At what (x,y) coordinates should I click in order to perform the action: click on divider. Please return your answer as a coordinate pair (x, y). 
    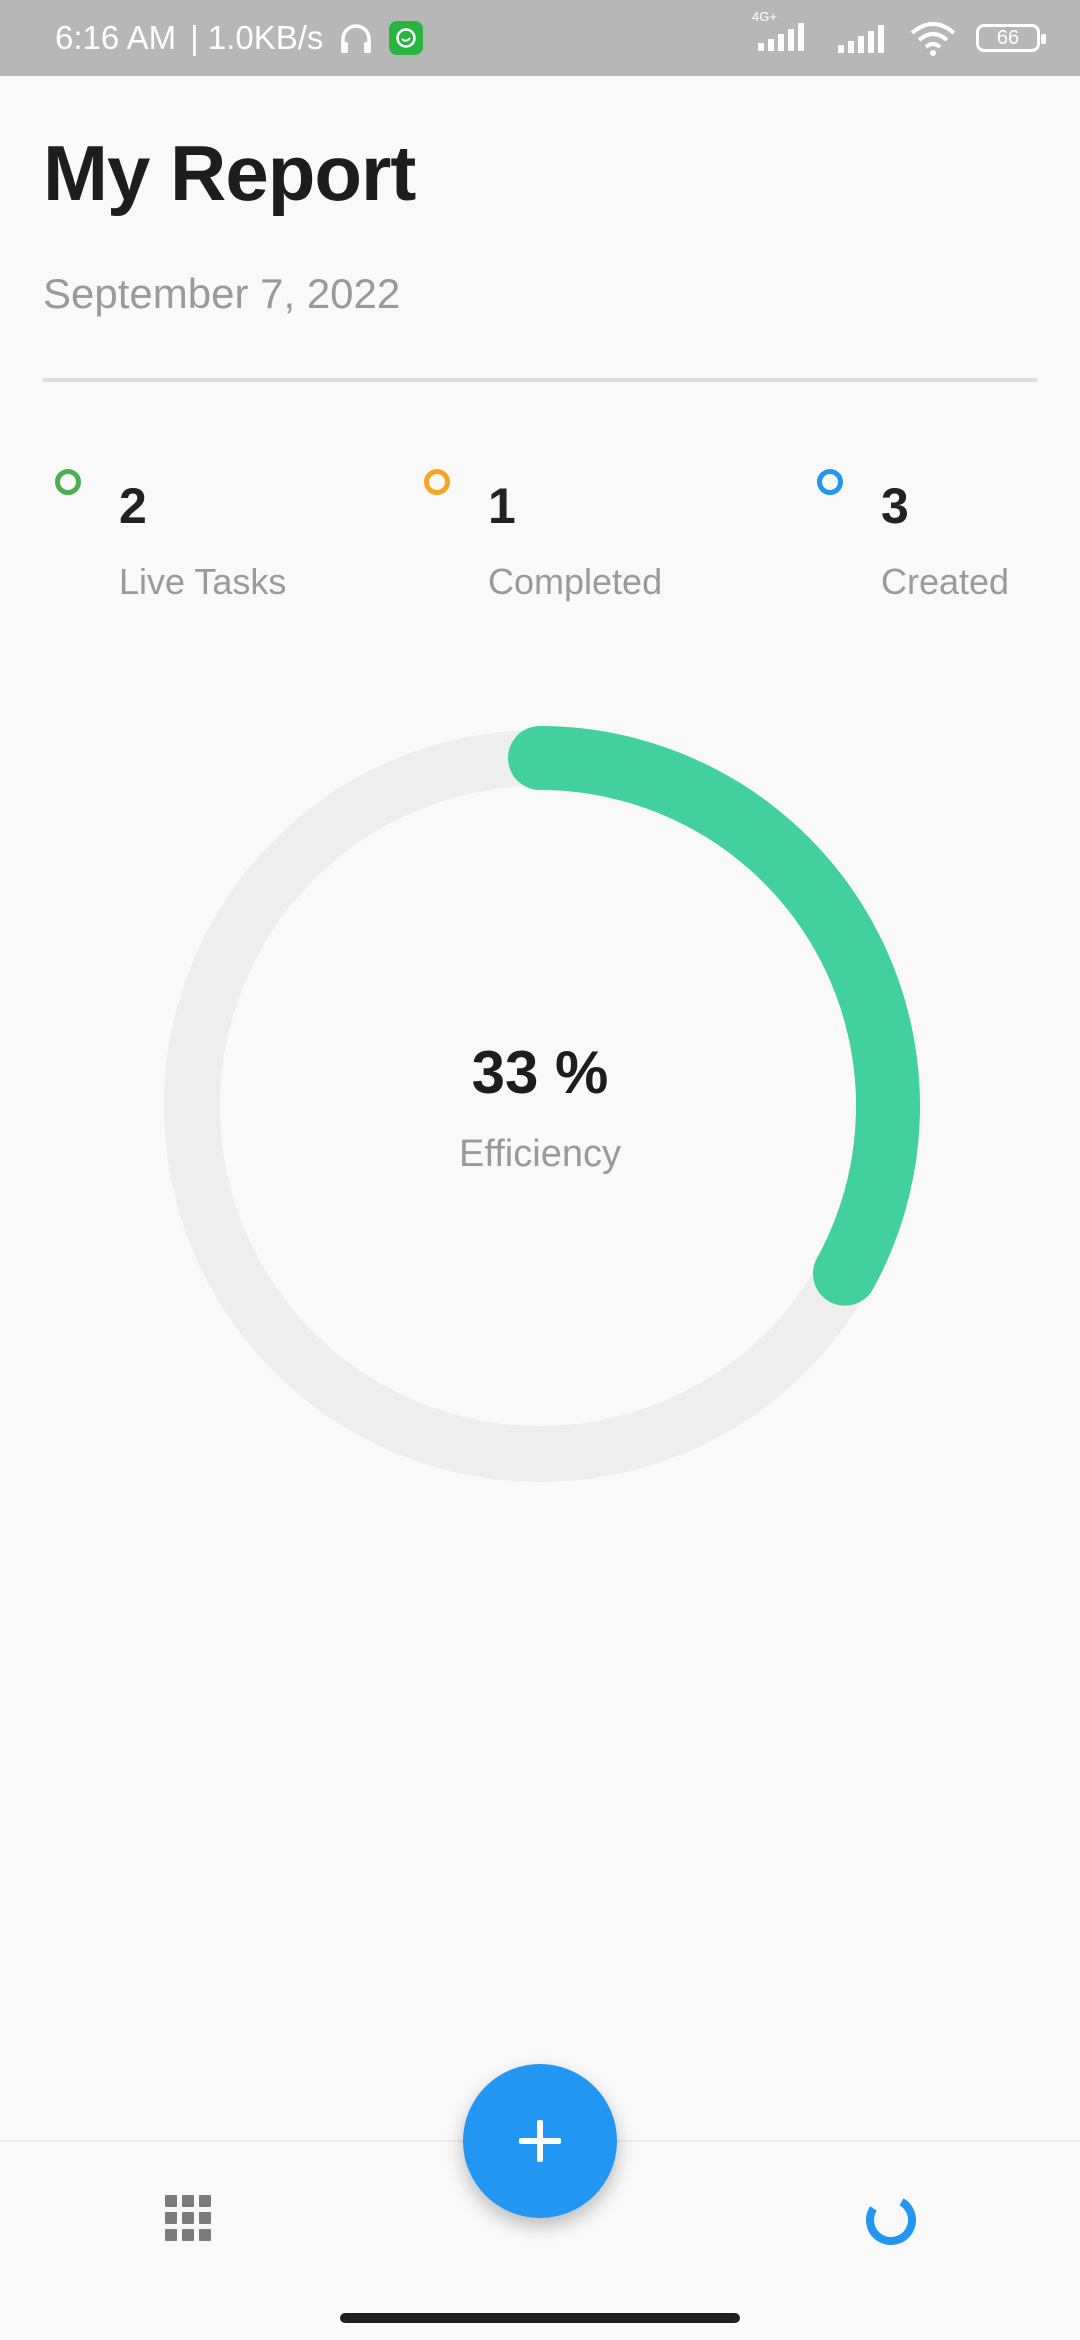
    Looking at the image, I should click on (540, 380).